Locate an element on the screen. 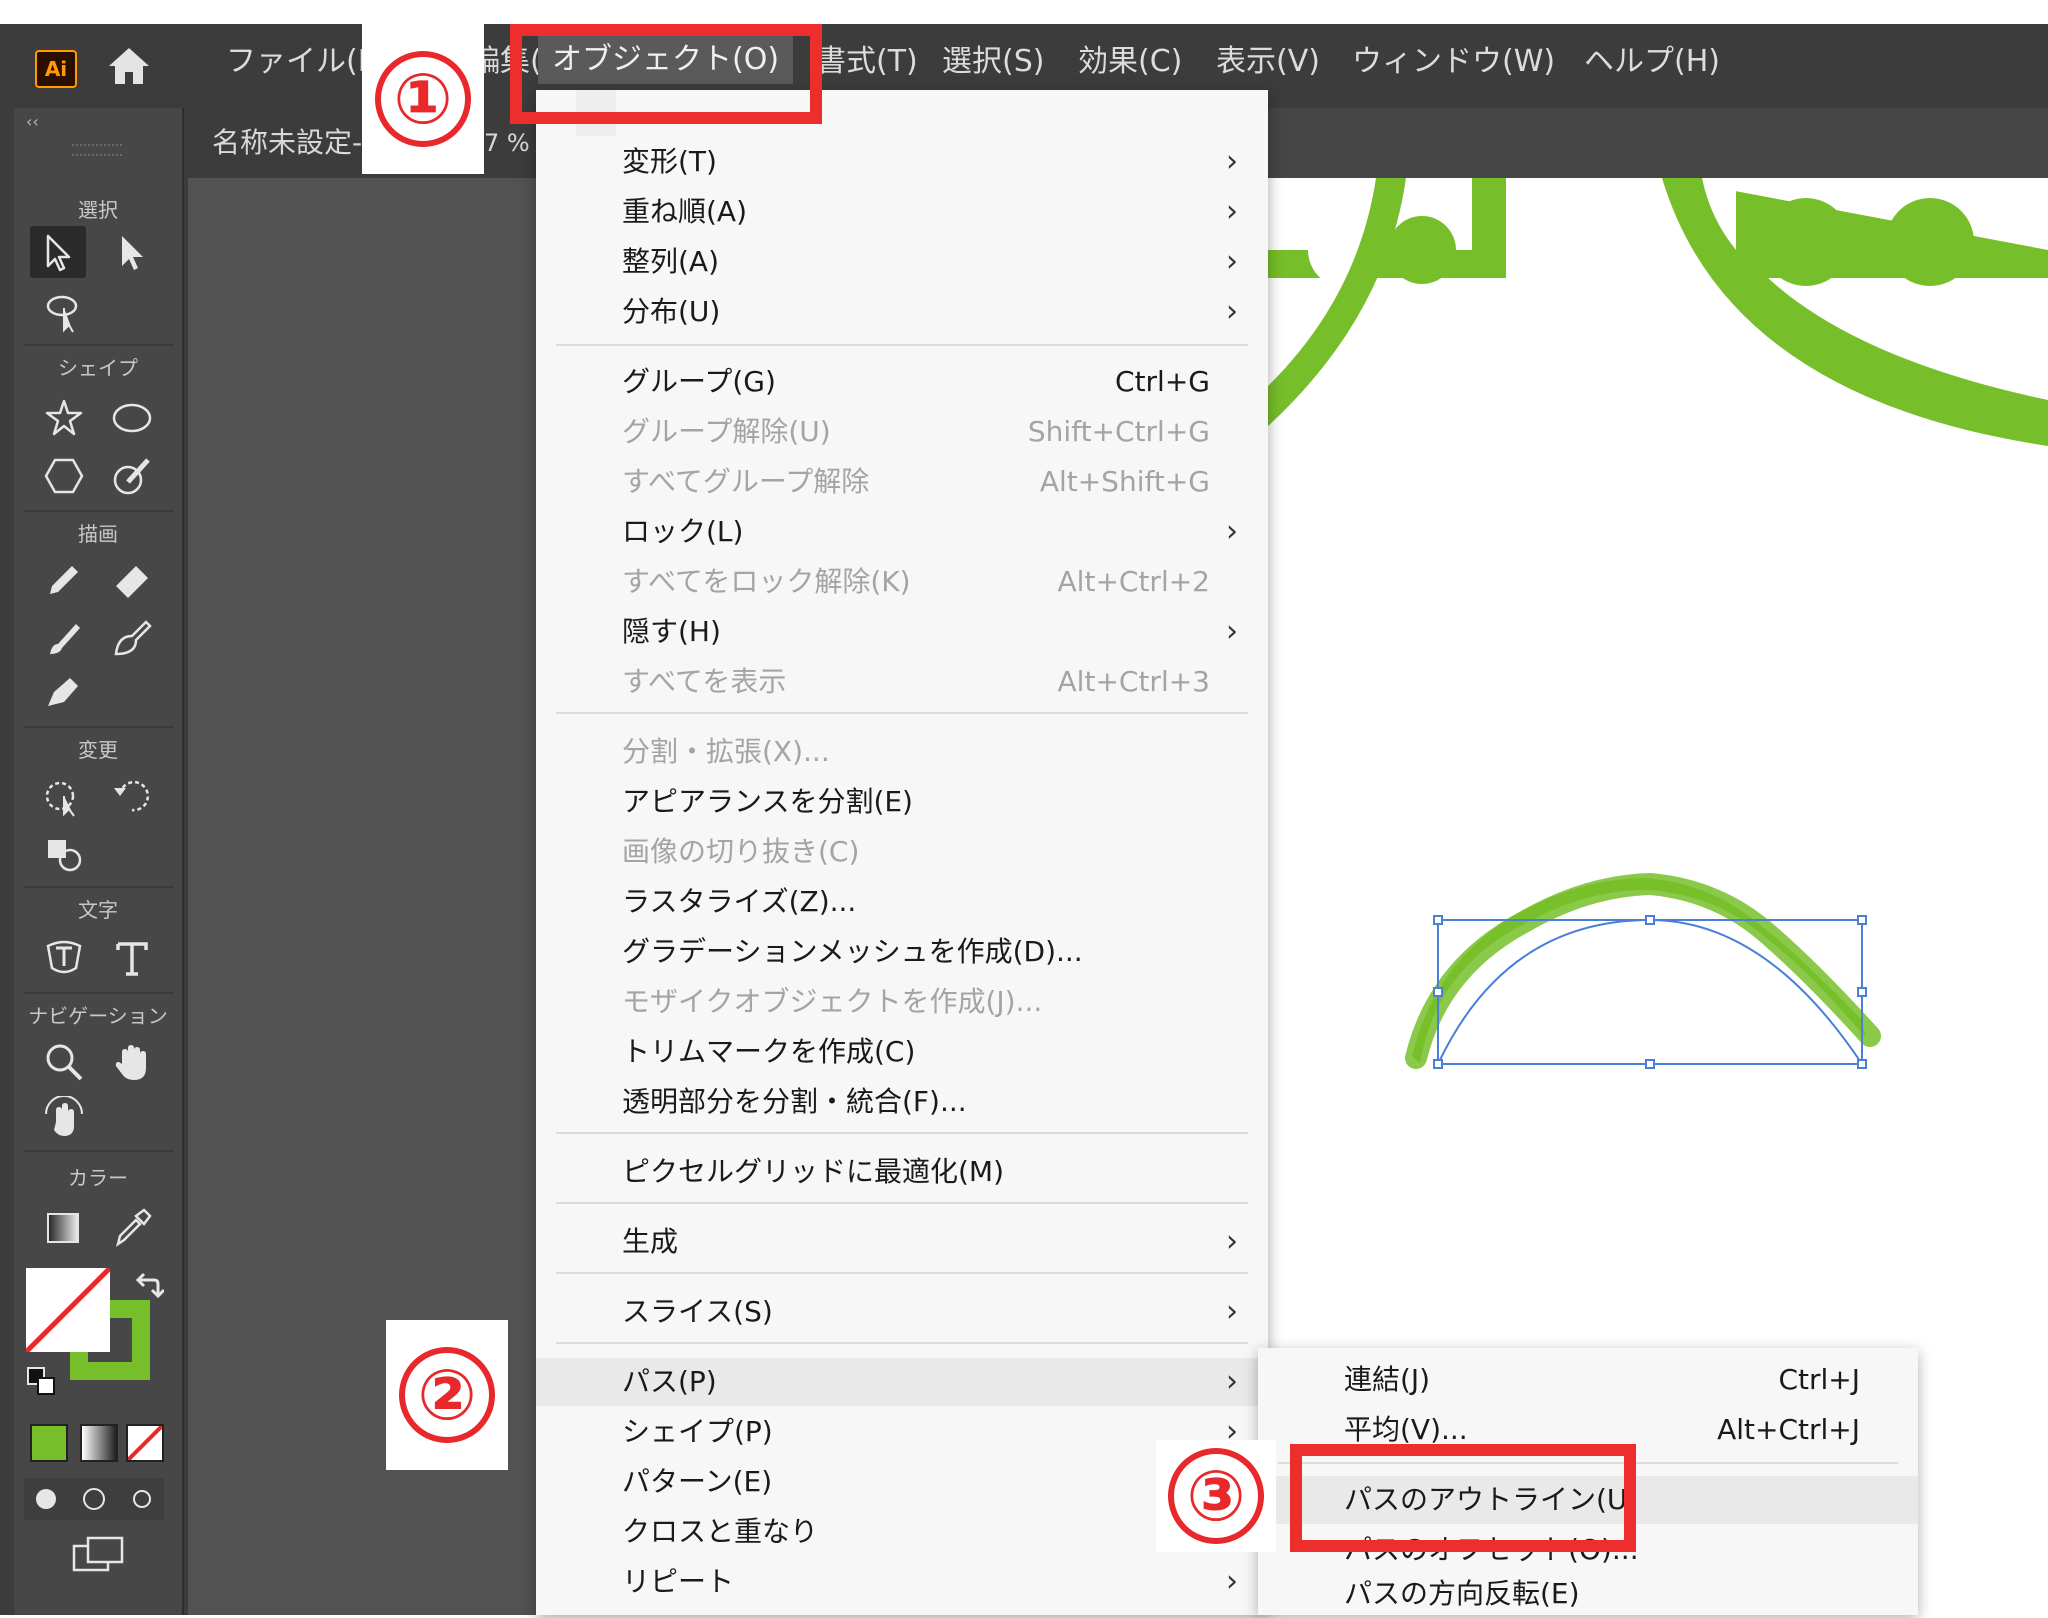 The width and height of the screenshot is (2048, 1618). star-tool-icon is located at coordinates (64, 418).